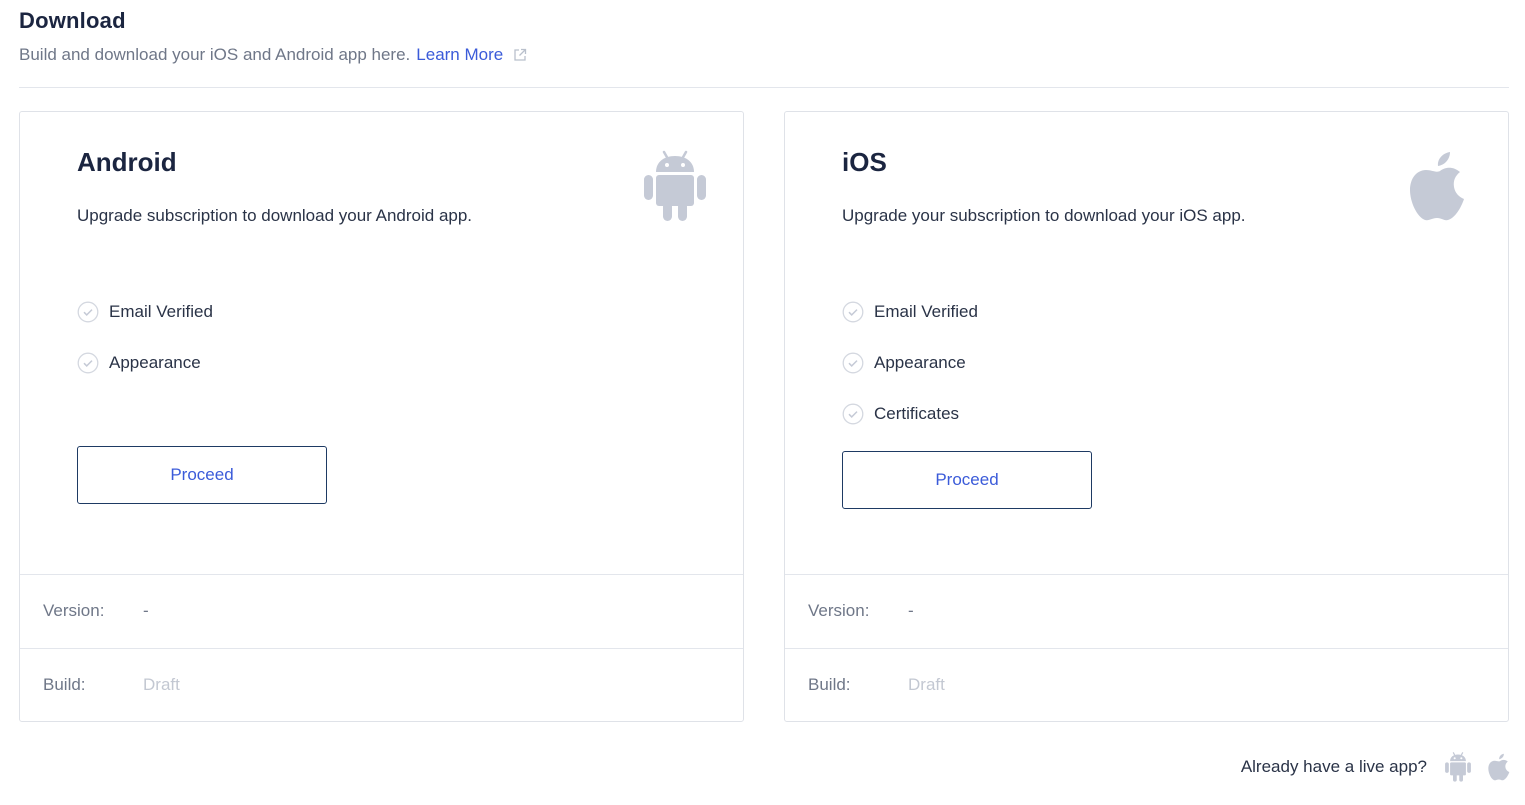 This screenshot has width=1525, height=805. I want to click on learn-more-link: Learn More, so click(459, 55).